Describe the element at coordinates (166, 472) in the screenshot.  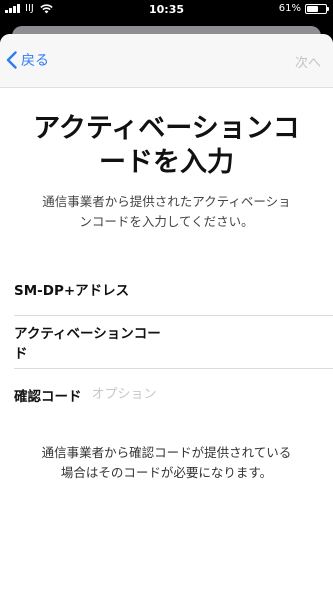
I see `footnote-line2: 場合はそのコードが必要になります。` at that location.